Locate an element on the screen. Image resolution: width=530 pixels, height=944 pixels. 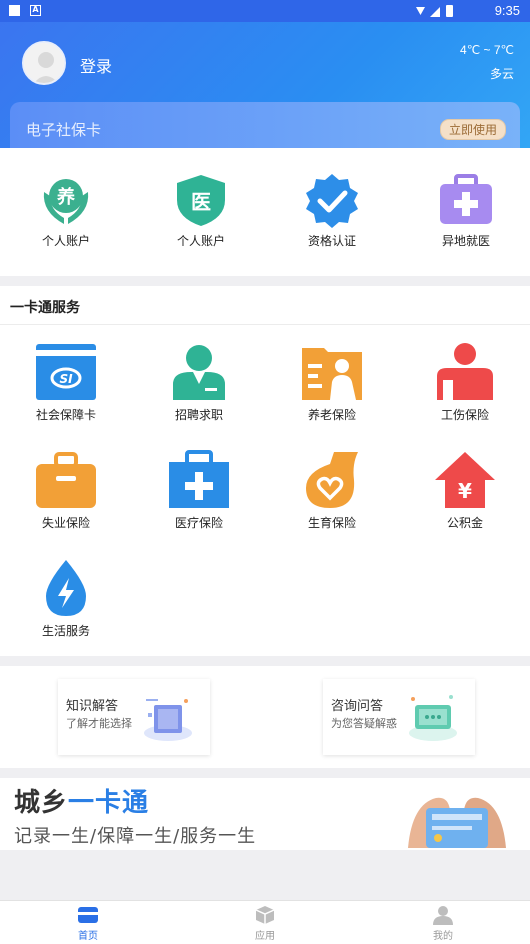
quick-item-personal-account-pension: 养 个人账户 is located at coordinates (66, 210).